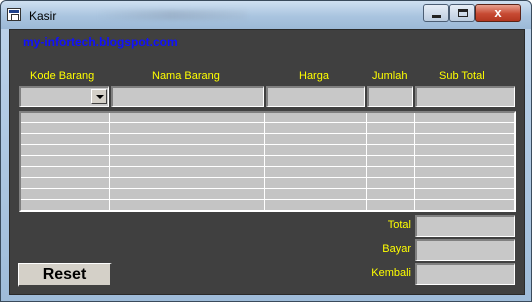 Image resolution: width=532 pixels, height=302 pixels. I want to click on reset-button: Reset, so click(65, 275).